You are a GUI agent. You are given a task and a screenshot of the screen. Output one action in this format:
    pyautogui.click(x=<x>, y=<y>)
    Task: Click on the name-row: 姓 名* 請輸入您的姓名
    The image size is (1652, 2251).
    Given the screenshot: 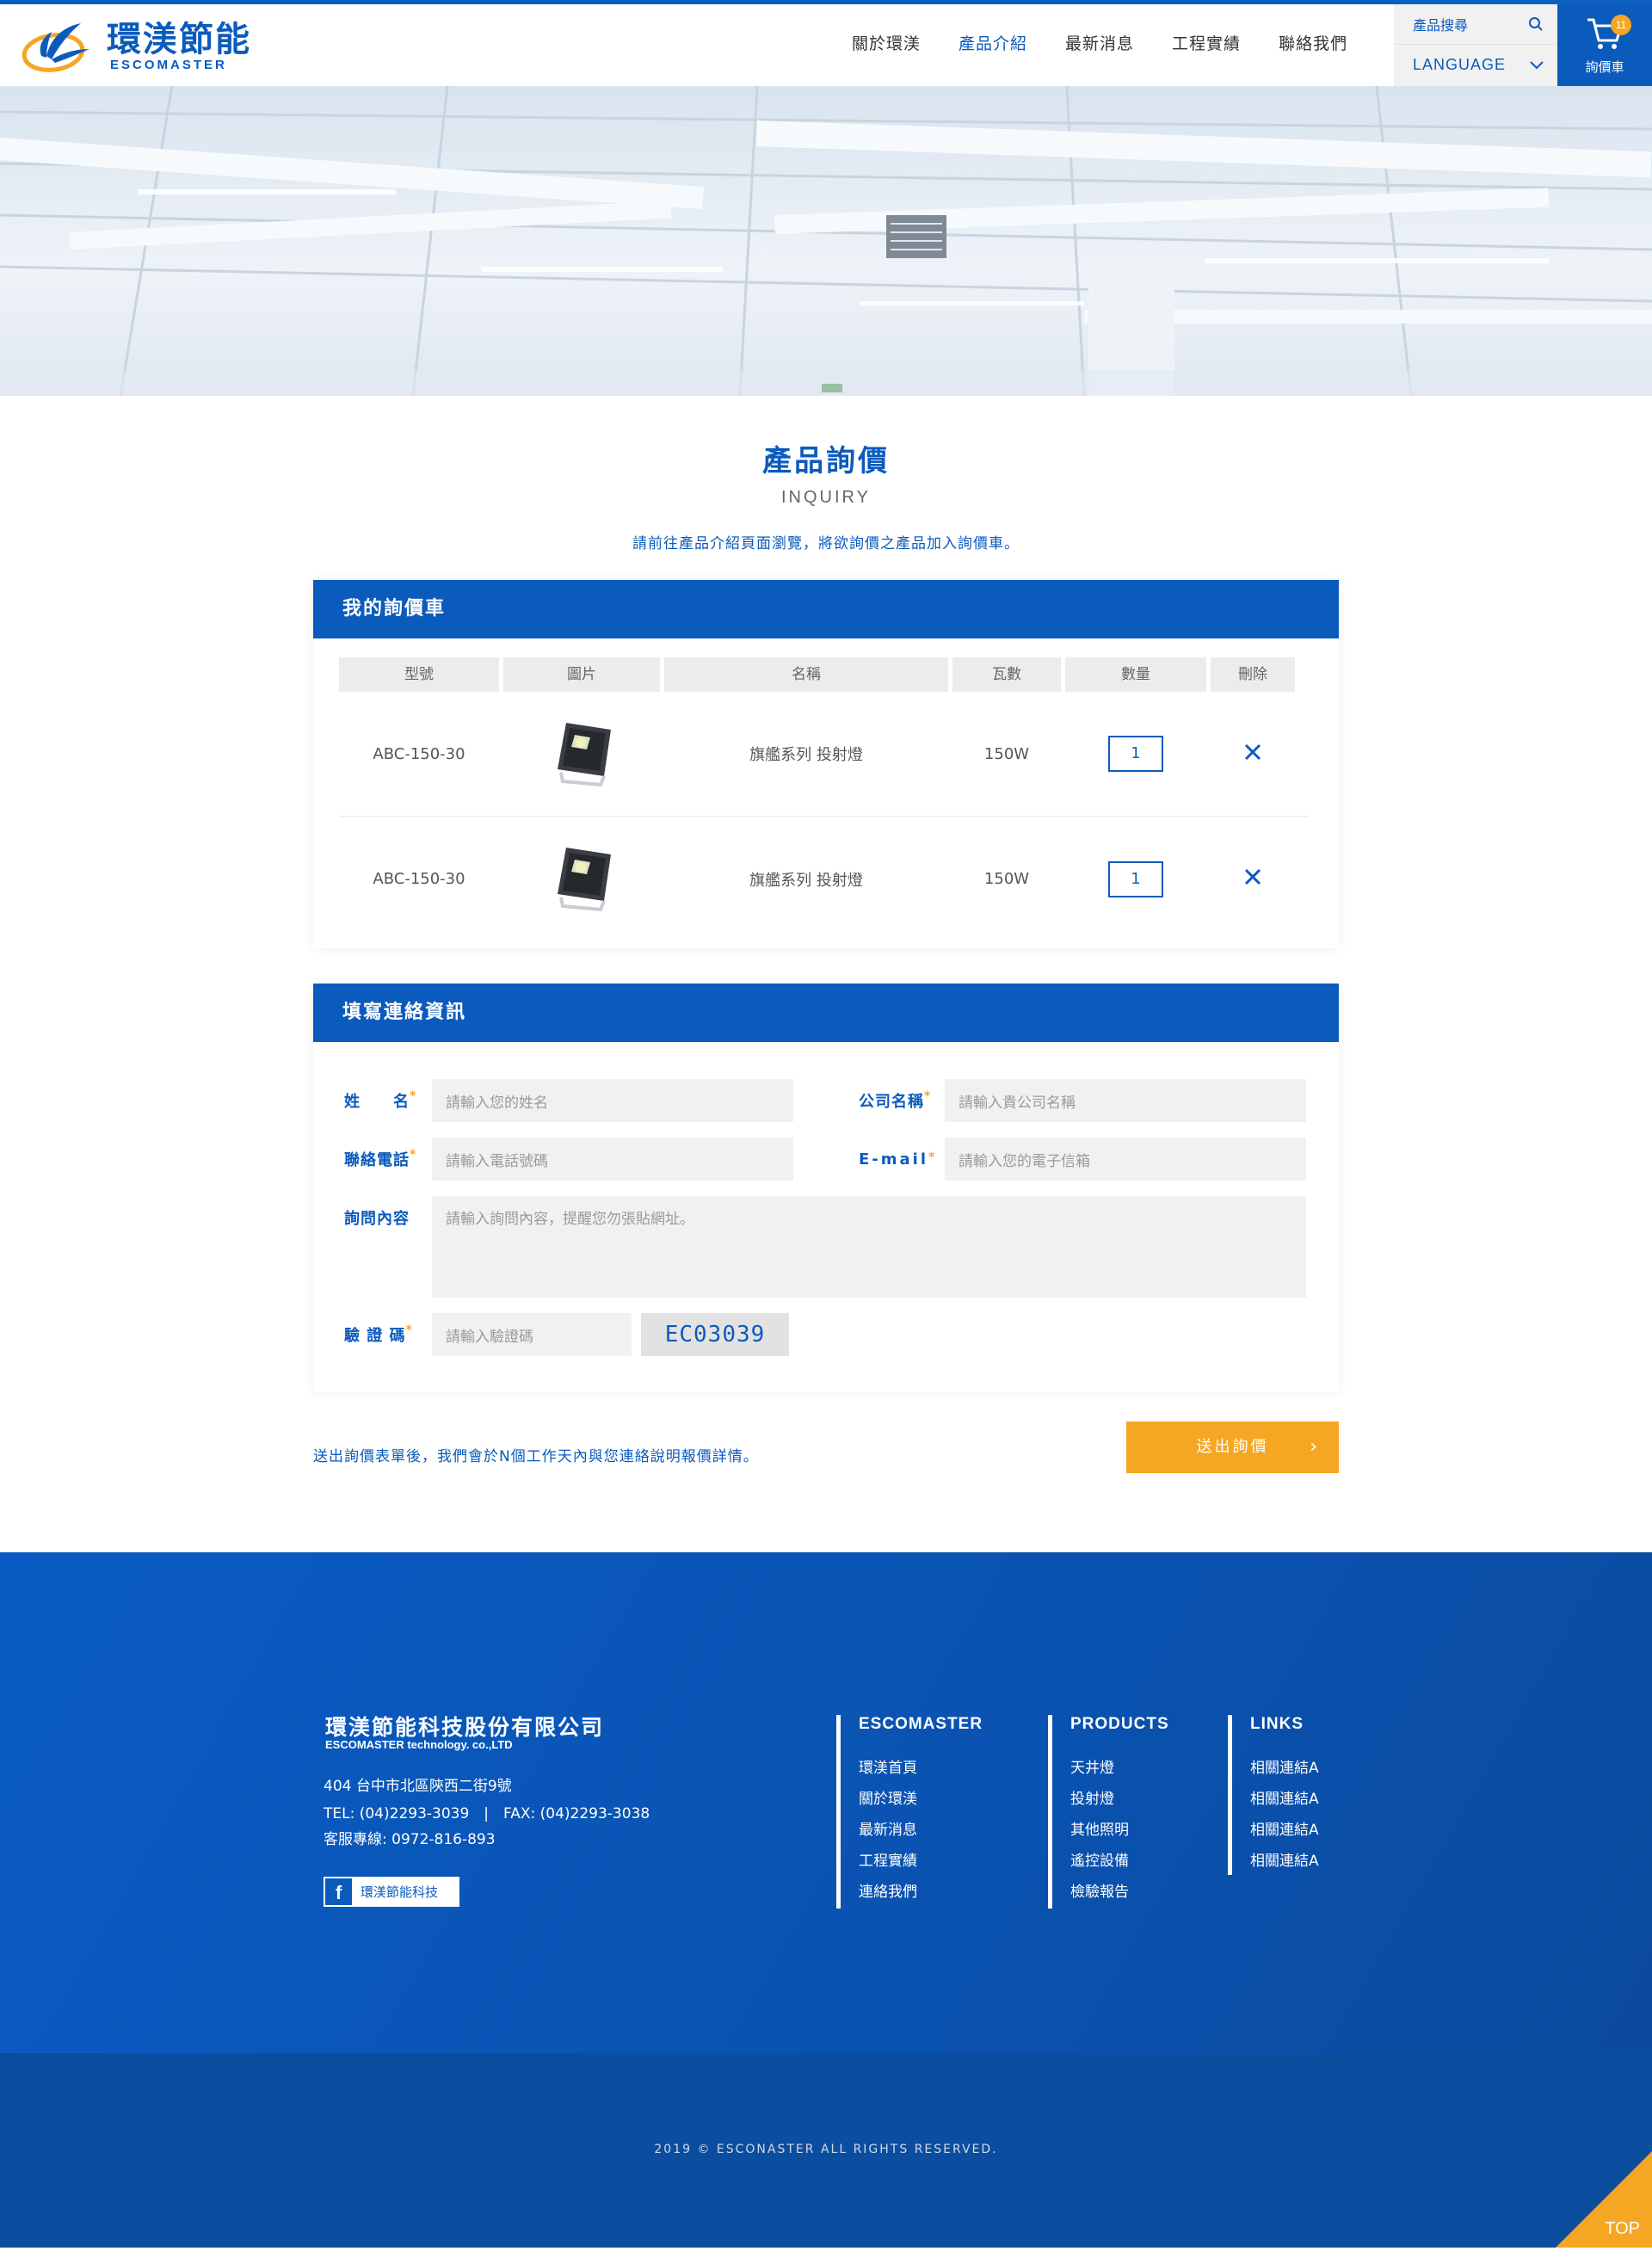 What is the action you would take?
    pyautogui.click(x=568, y=1100)
    